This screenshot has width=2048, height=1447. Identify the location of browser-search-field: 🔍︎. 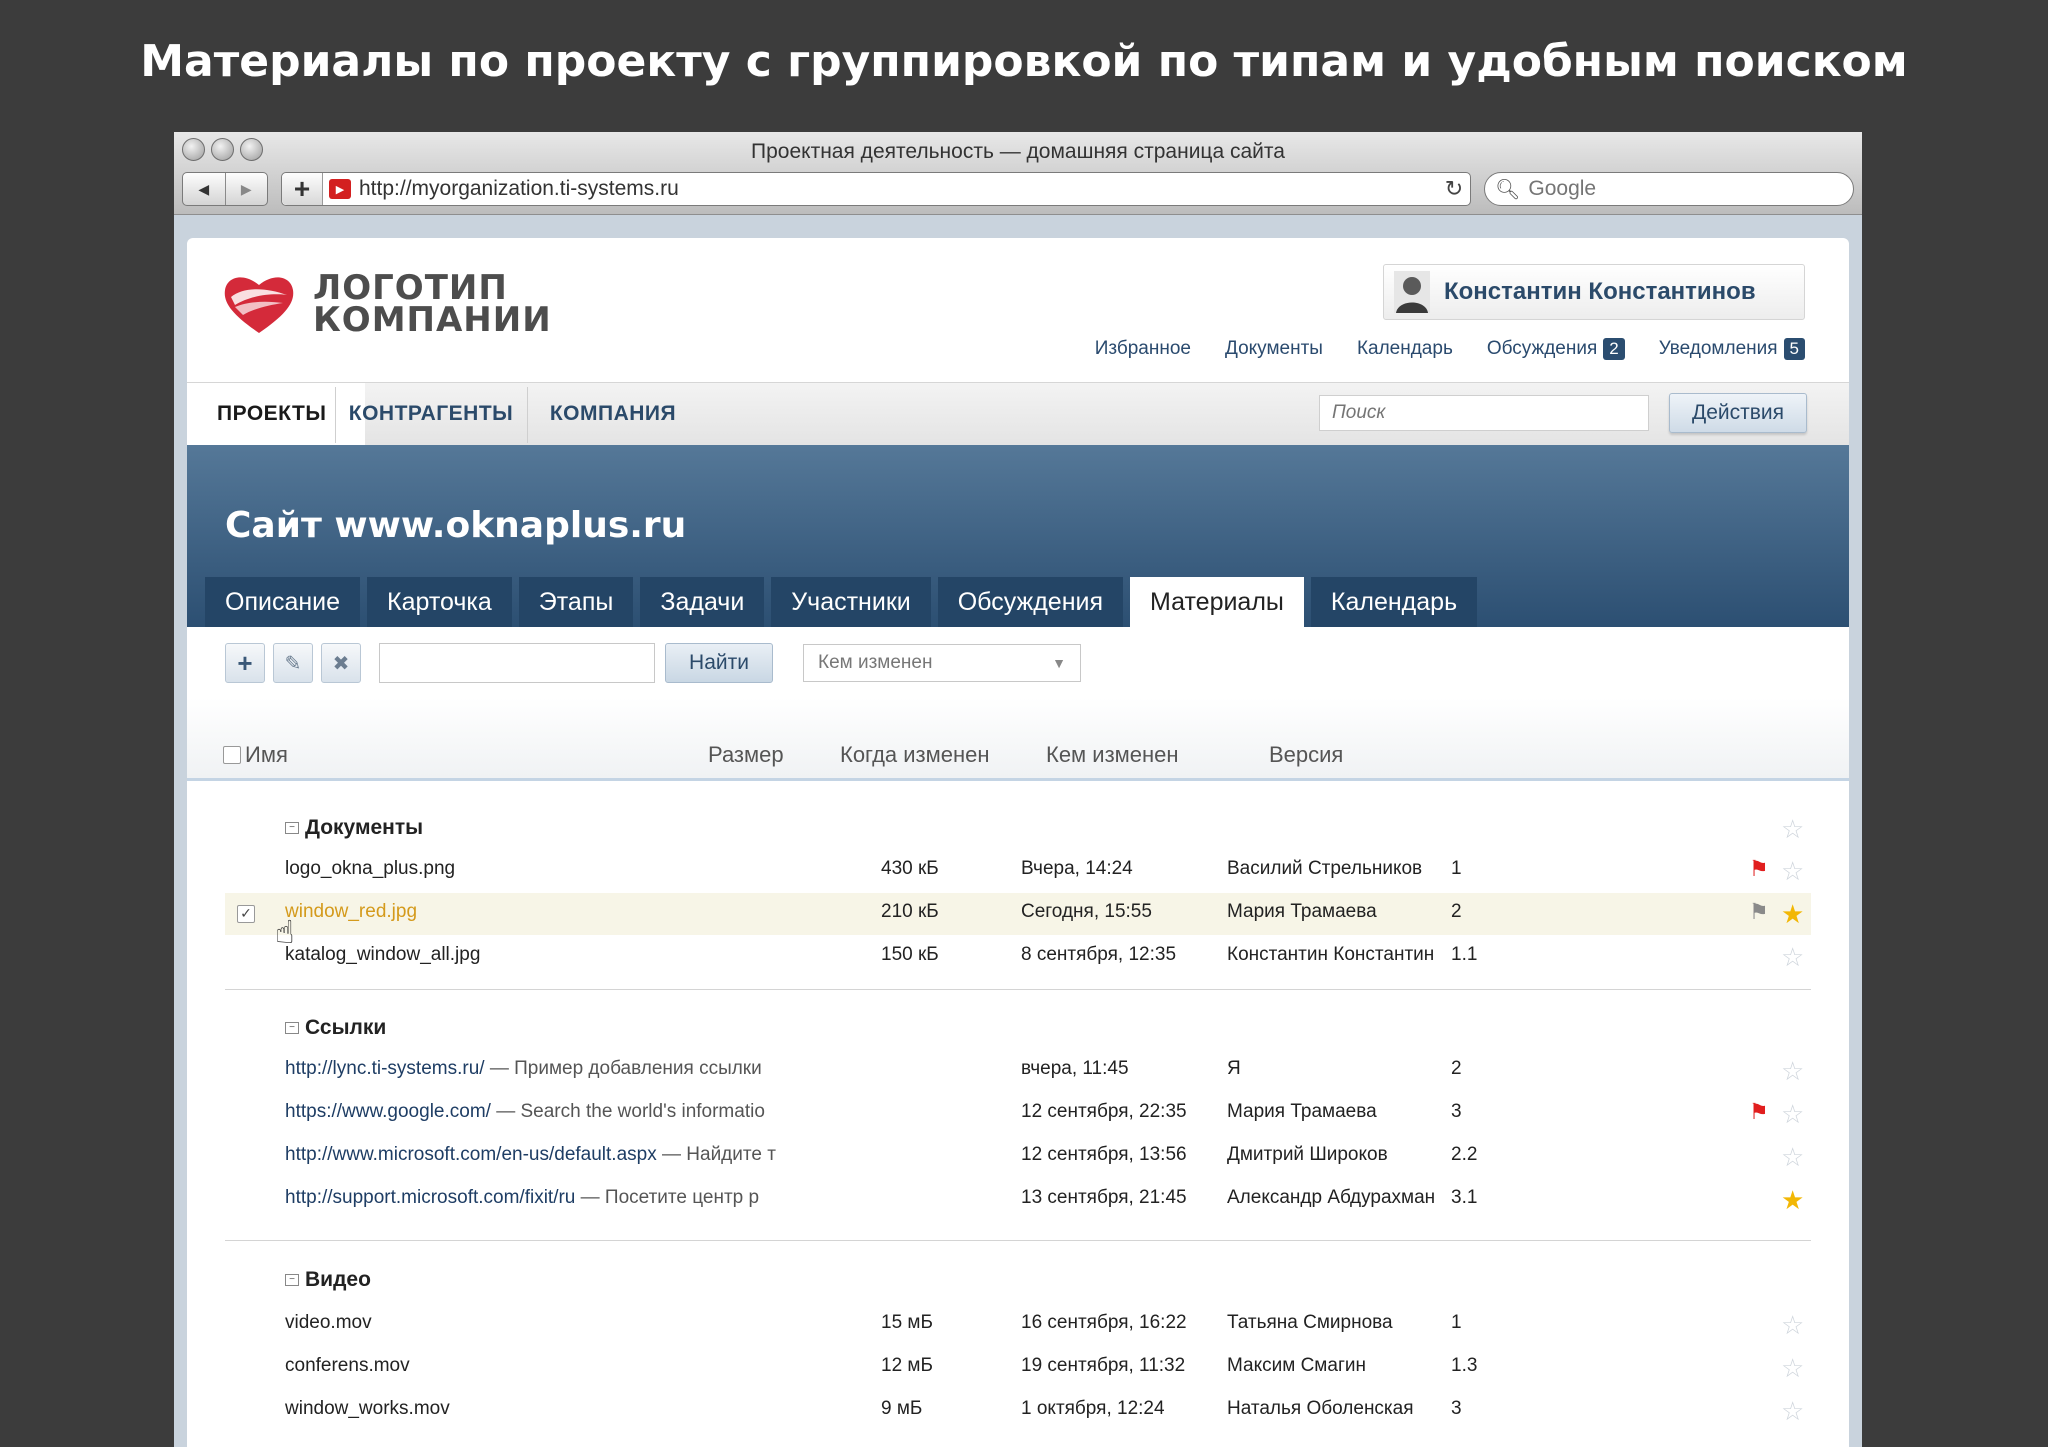
(1669, 189).